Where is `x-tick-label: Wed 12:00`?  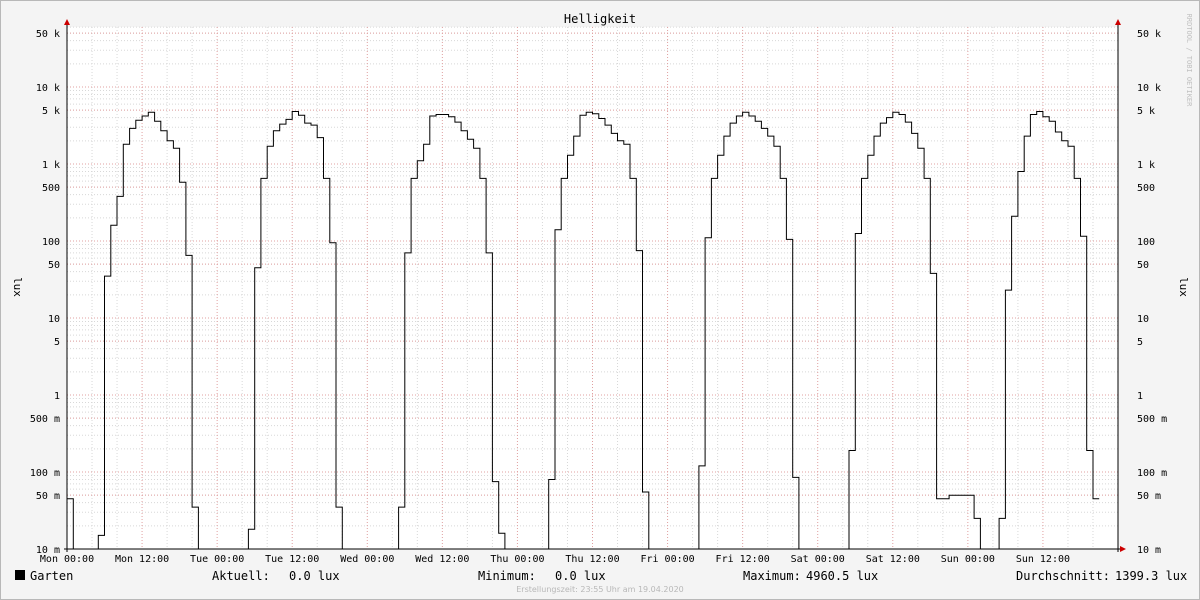
x-tick-label: Wed 12:00 is located at coordinates (442, 559).